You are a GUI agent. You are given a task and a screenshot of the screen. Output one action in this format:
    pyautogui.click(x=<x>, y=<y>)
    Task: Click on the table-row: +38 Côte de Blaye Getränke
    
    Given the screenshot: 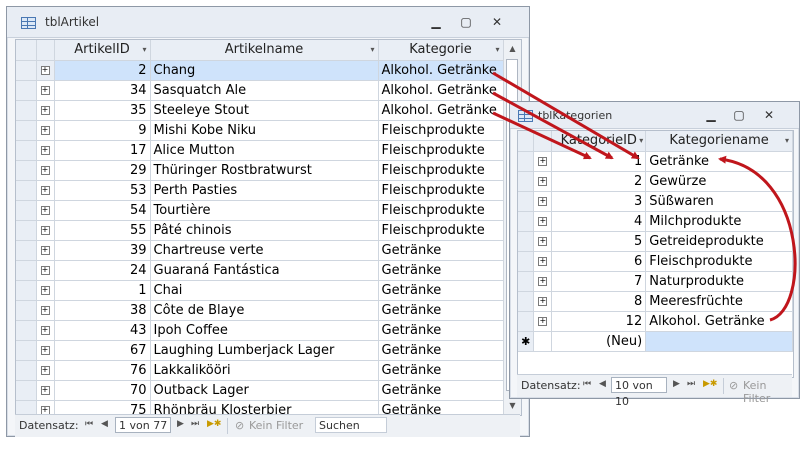 What is the action you would take?
    pyautogui.click(x=260, y=310)
    